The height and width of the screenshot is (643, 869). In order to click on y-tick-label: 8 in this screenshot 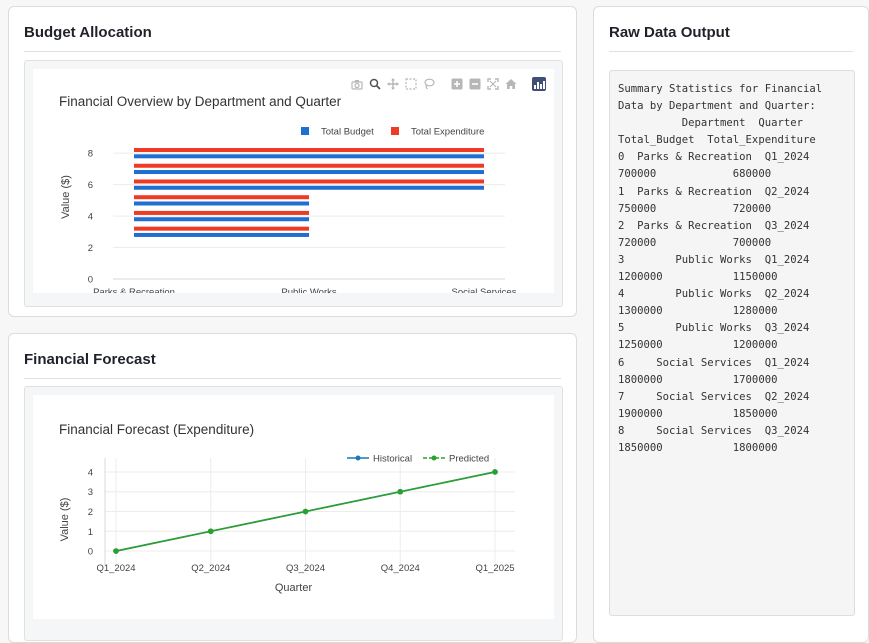, I will do `click(90, 154)`.